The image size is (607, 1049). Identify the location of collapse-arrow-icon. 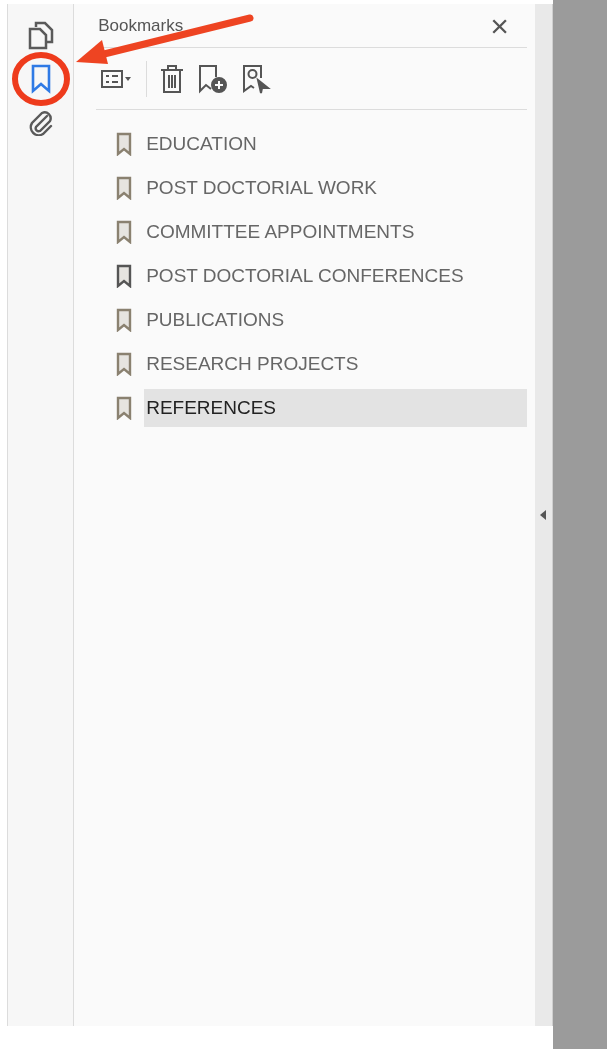
(543, 515).